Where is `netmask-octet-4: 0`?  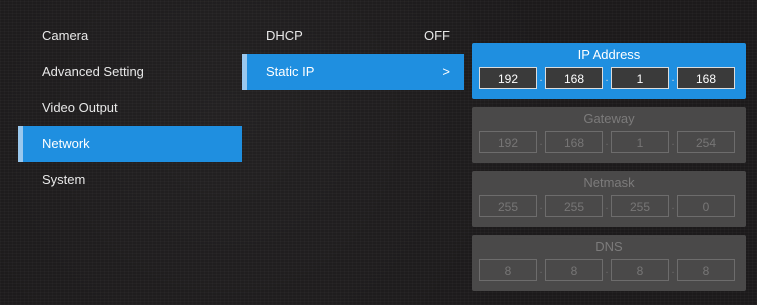 netmask-octet-4: 0 is located at coordinates (706, 206).